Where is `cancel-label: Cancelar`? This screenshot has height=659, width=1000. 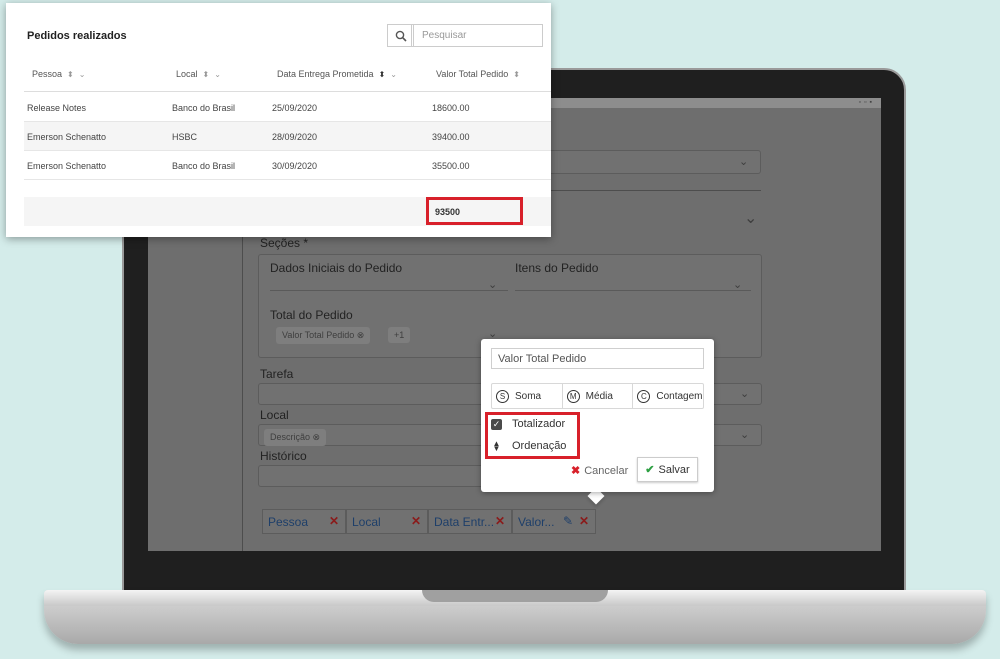
cancel-label: Cancelar is located at coordinates (606, 470).